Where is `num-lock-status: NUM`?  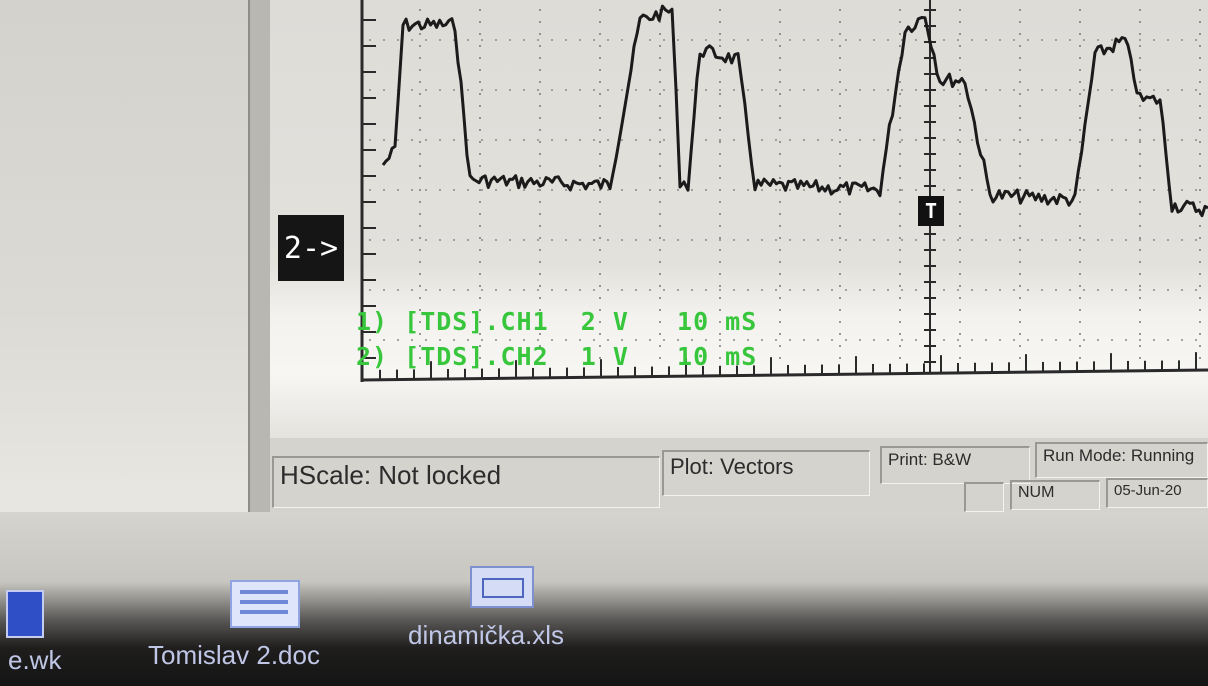
num-lock-status: NUM is located at coordinates (1055, 495).